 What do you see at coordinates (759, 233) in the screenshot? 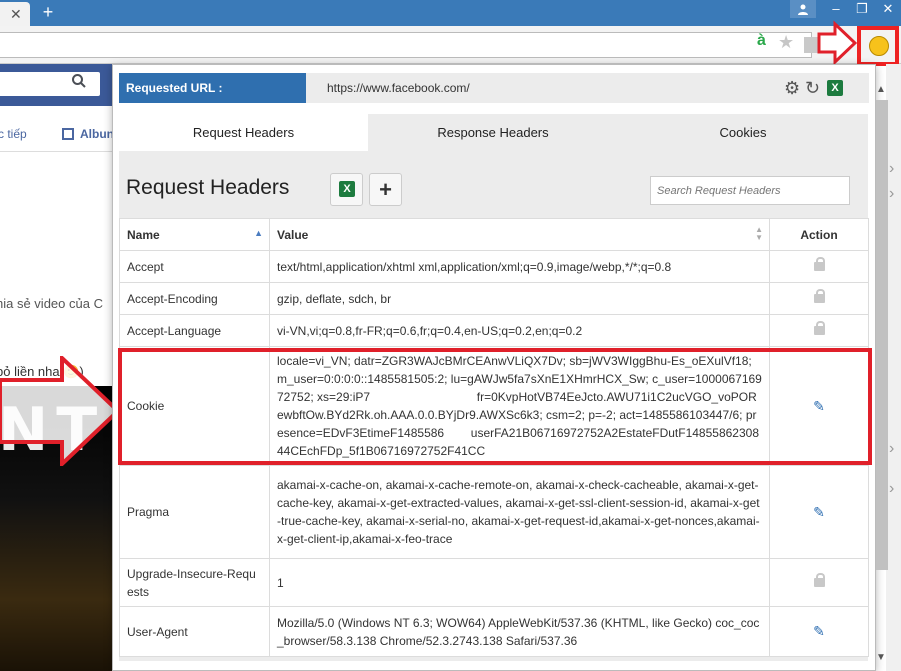
I see `sort-icon: ▲ ▼` at bounding box center [759, 233].